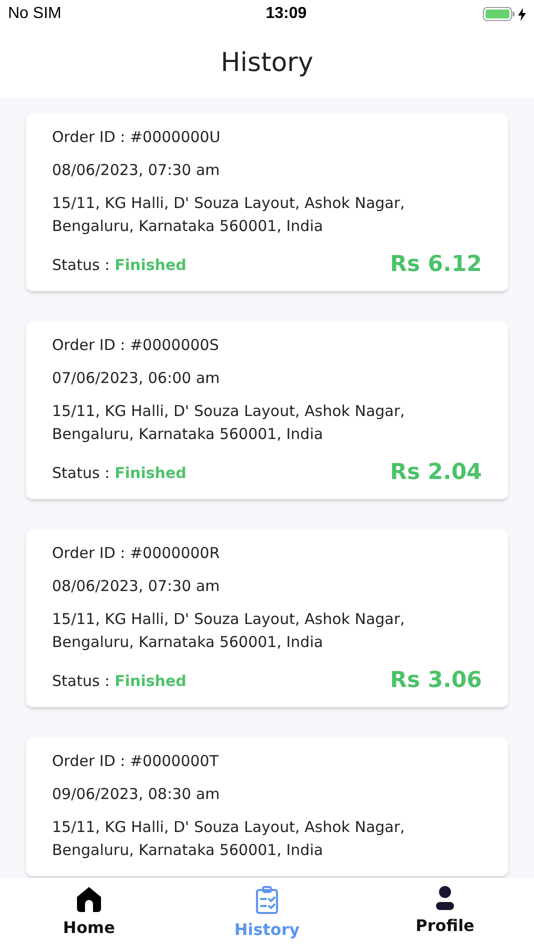  Describe the element at coordinates (267, 807) in the screenshot. I see `order-card: Order ID : #0000000T 09/06/2023, 08:30 am 15/11, KG Halli, D' Souza Layout, Ashok Nagar, Bengaluru, Karnataka 560001, India` at that location.